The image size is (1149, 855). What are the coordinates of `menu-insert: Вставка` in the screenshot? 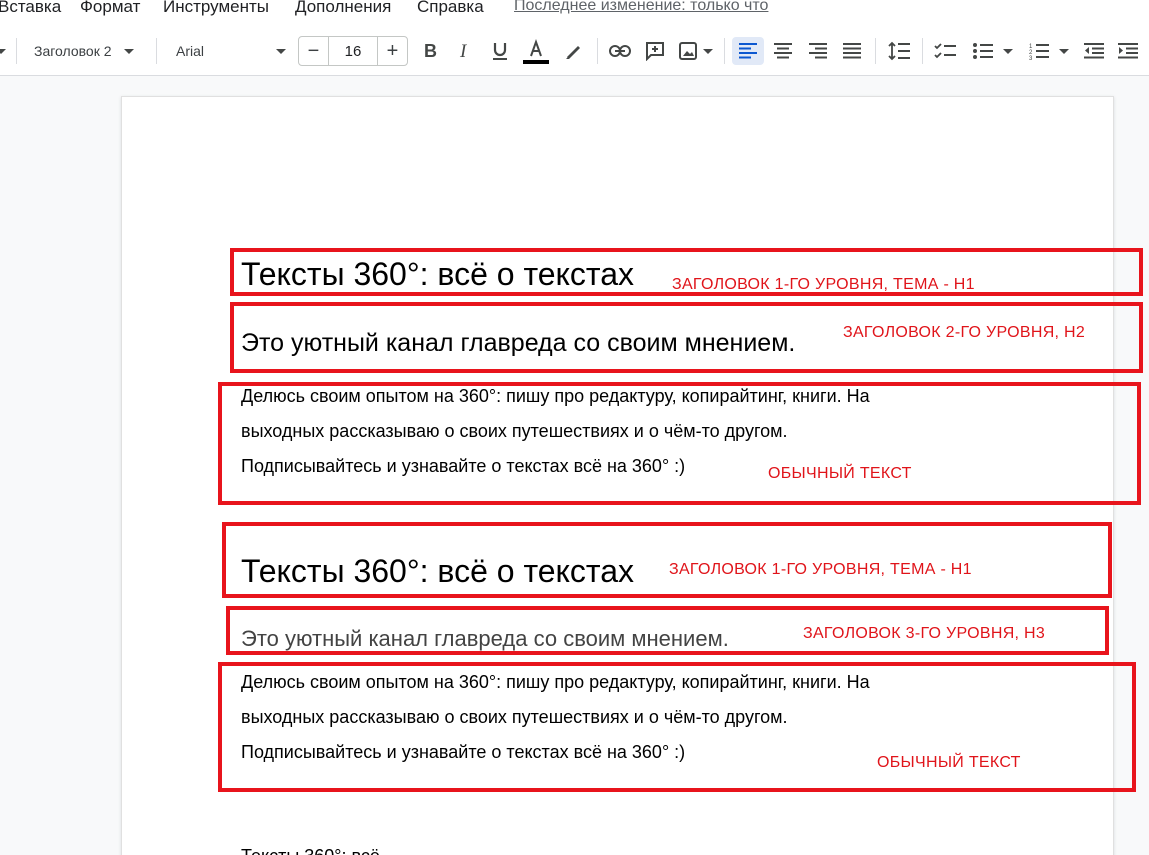 It's located at (30, 8).